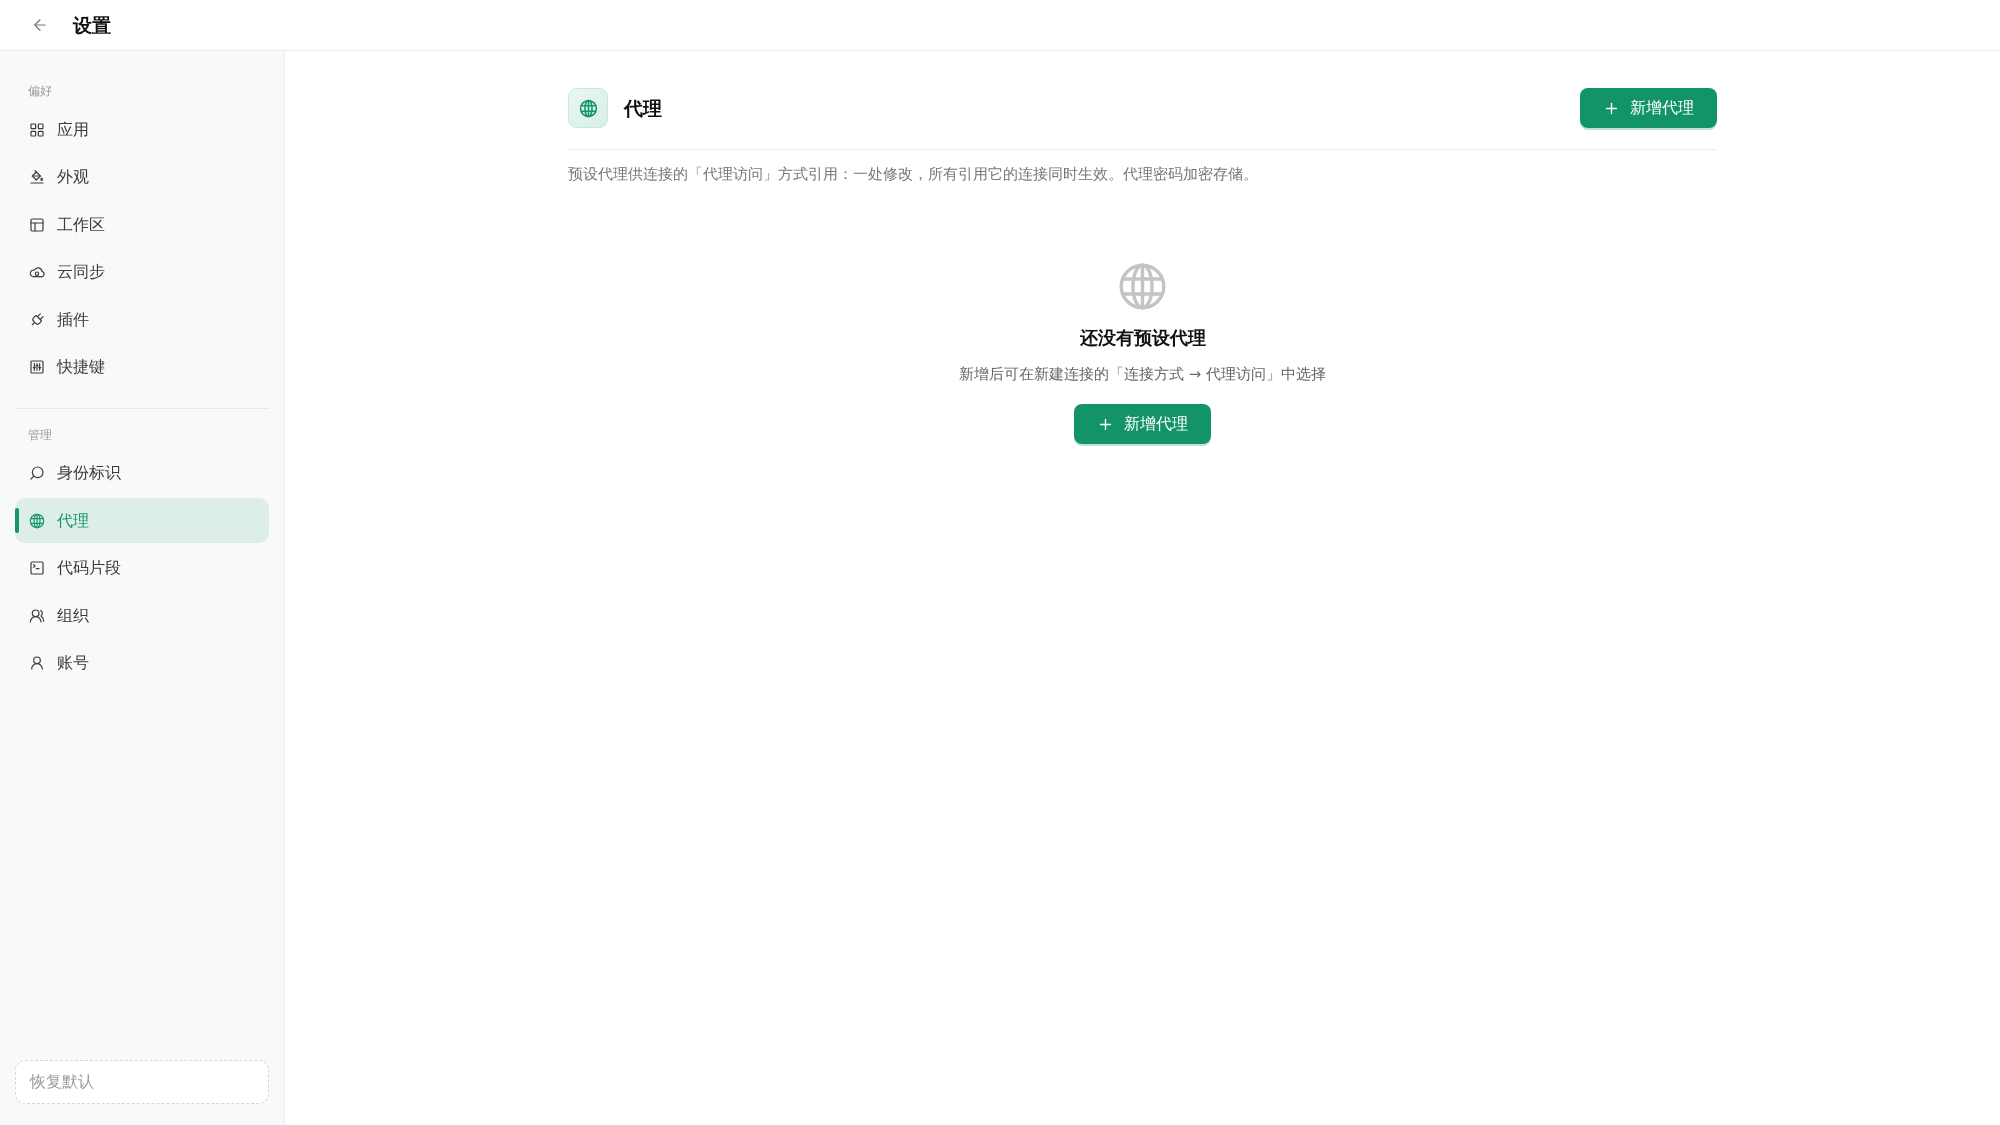 Image resolution: width=2000 pixels, height=1125 pixels. I want to click on sidebar-item: 身份标识, so click(142, 473).